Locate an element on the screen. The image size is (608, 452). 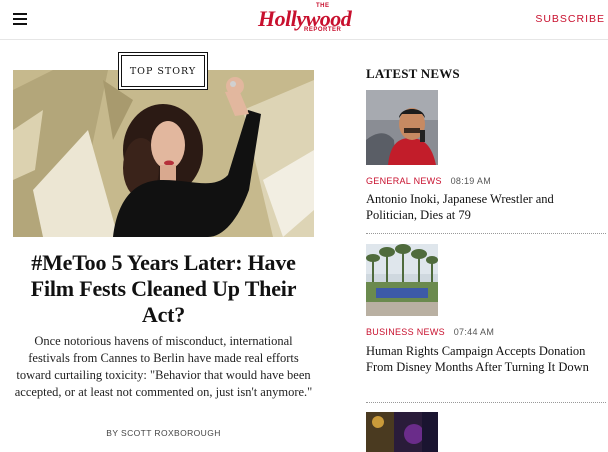
news-time: 08:19 AM is located at coordinates (471, 181).